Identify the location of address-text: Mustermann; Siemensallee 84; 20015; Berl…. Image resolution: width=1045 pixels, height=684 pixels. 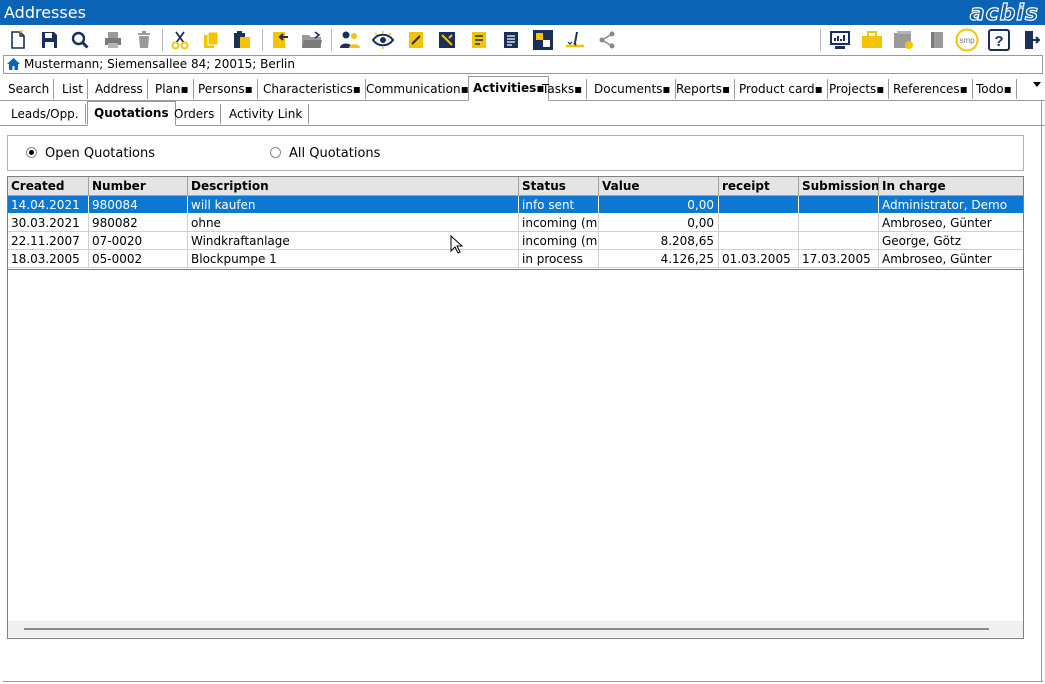
(159, 64).